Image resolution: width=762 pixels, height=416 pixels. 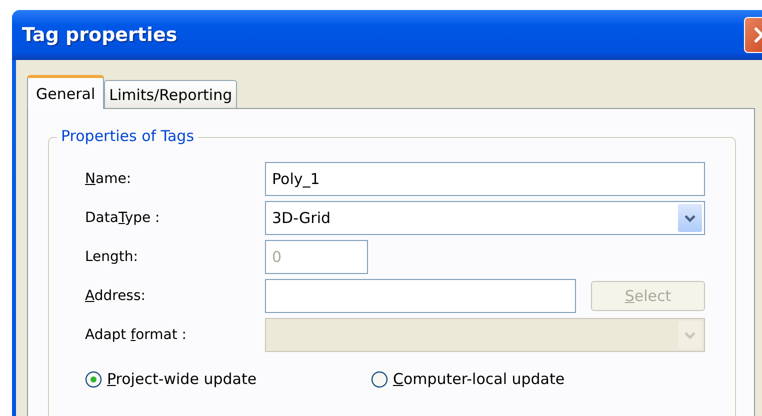 I want to click on field-label: Adapt format :, so click(x=136, y=335).